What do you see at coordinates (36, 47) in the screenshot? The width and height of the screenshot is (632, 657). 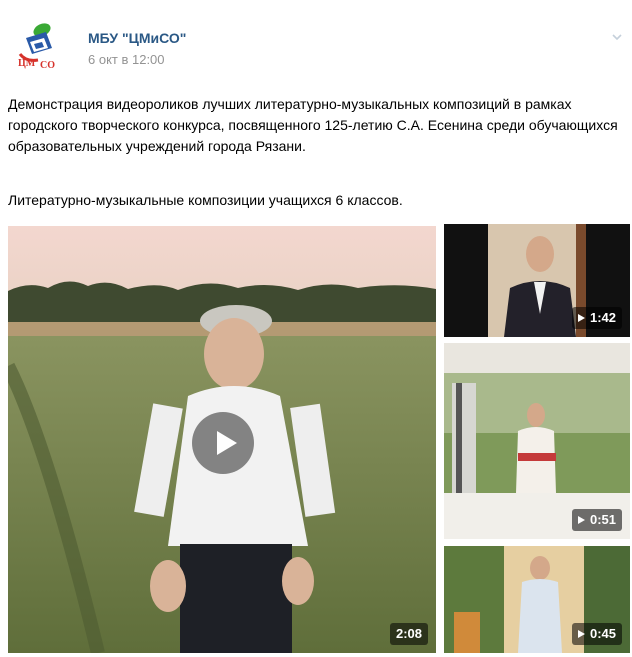 I see `cmiso-logo-icon: ЦМ СО` at bounding box center [36, 47].